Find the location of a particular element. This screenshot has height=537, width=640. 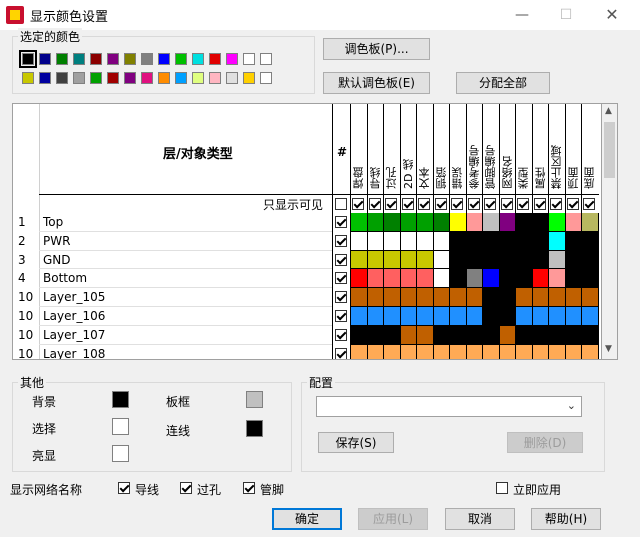

vias-checkbox is located at coordinates (186, 488).